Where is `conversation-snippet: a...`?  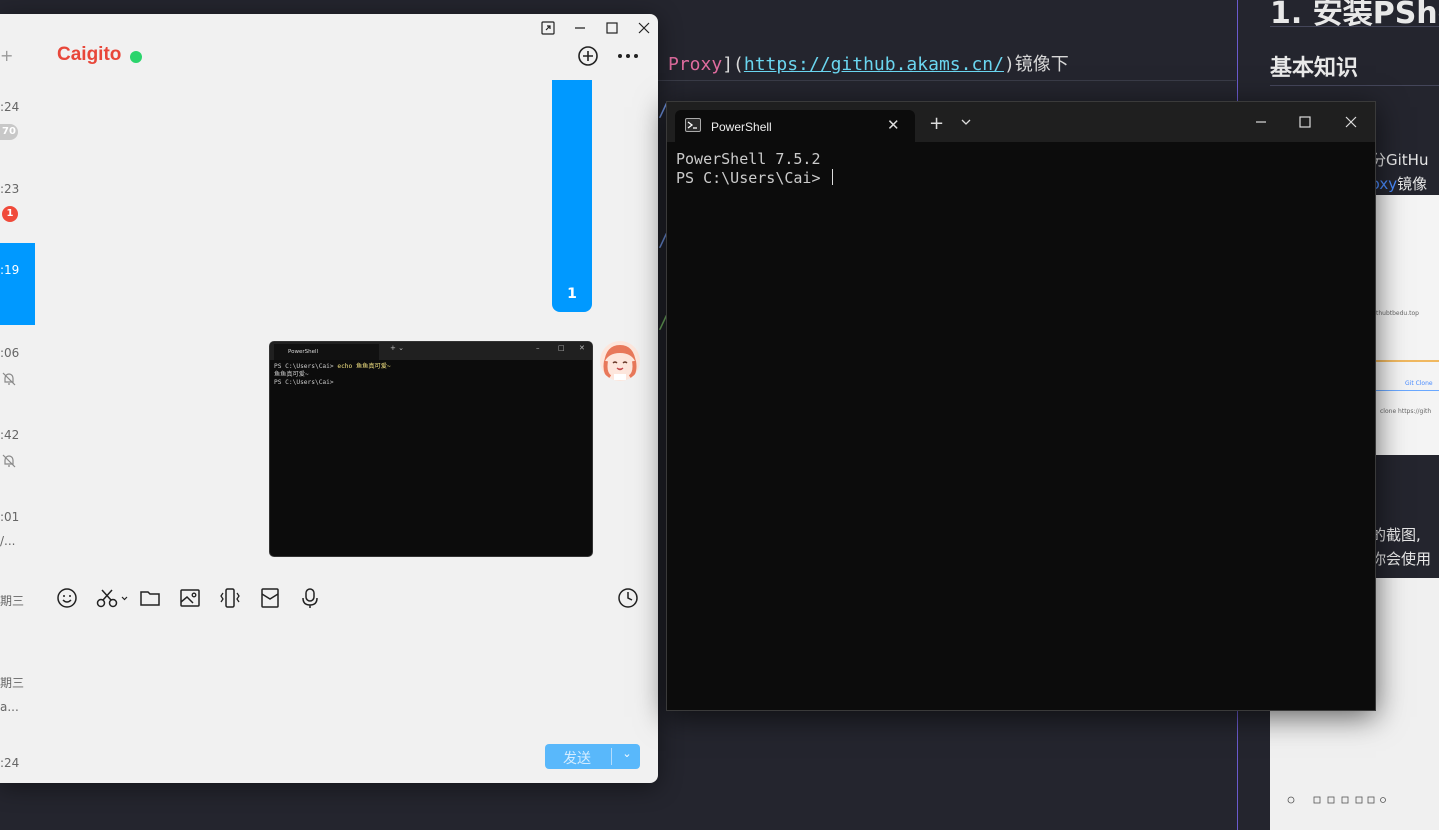
conversation-snippet: a... is located at coordinates (9, 707).